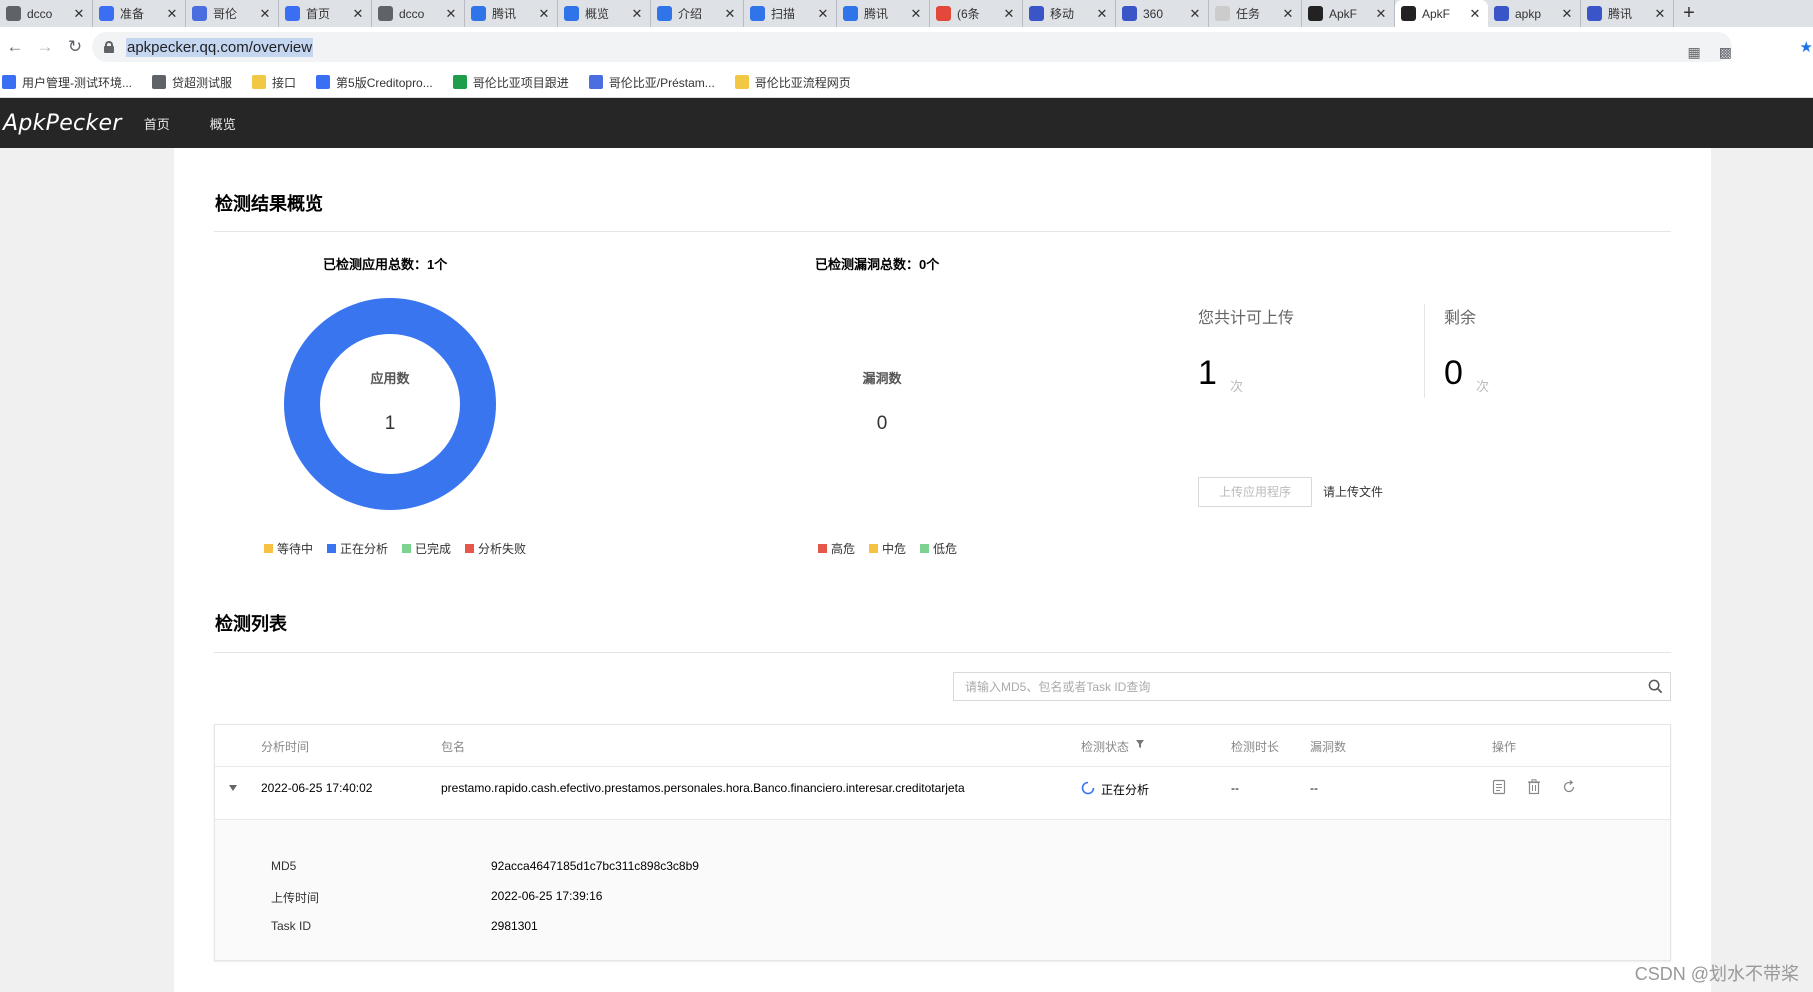 The height and width of the screenshot is (992, 1813). I want to click on tab-label: ApkF, so click(1436, 13).